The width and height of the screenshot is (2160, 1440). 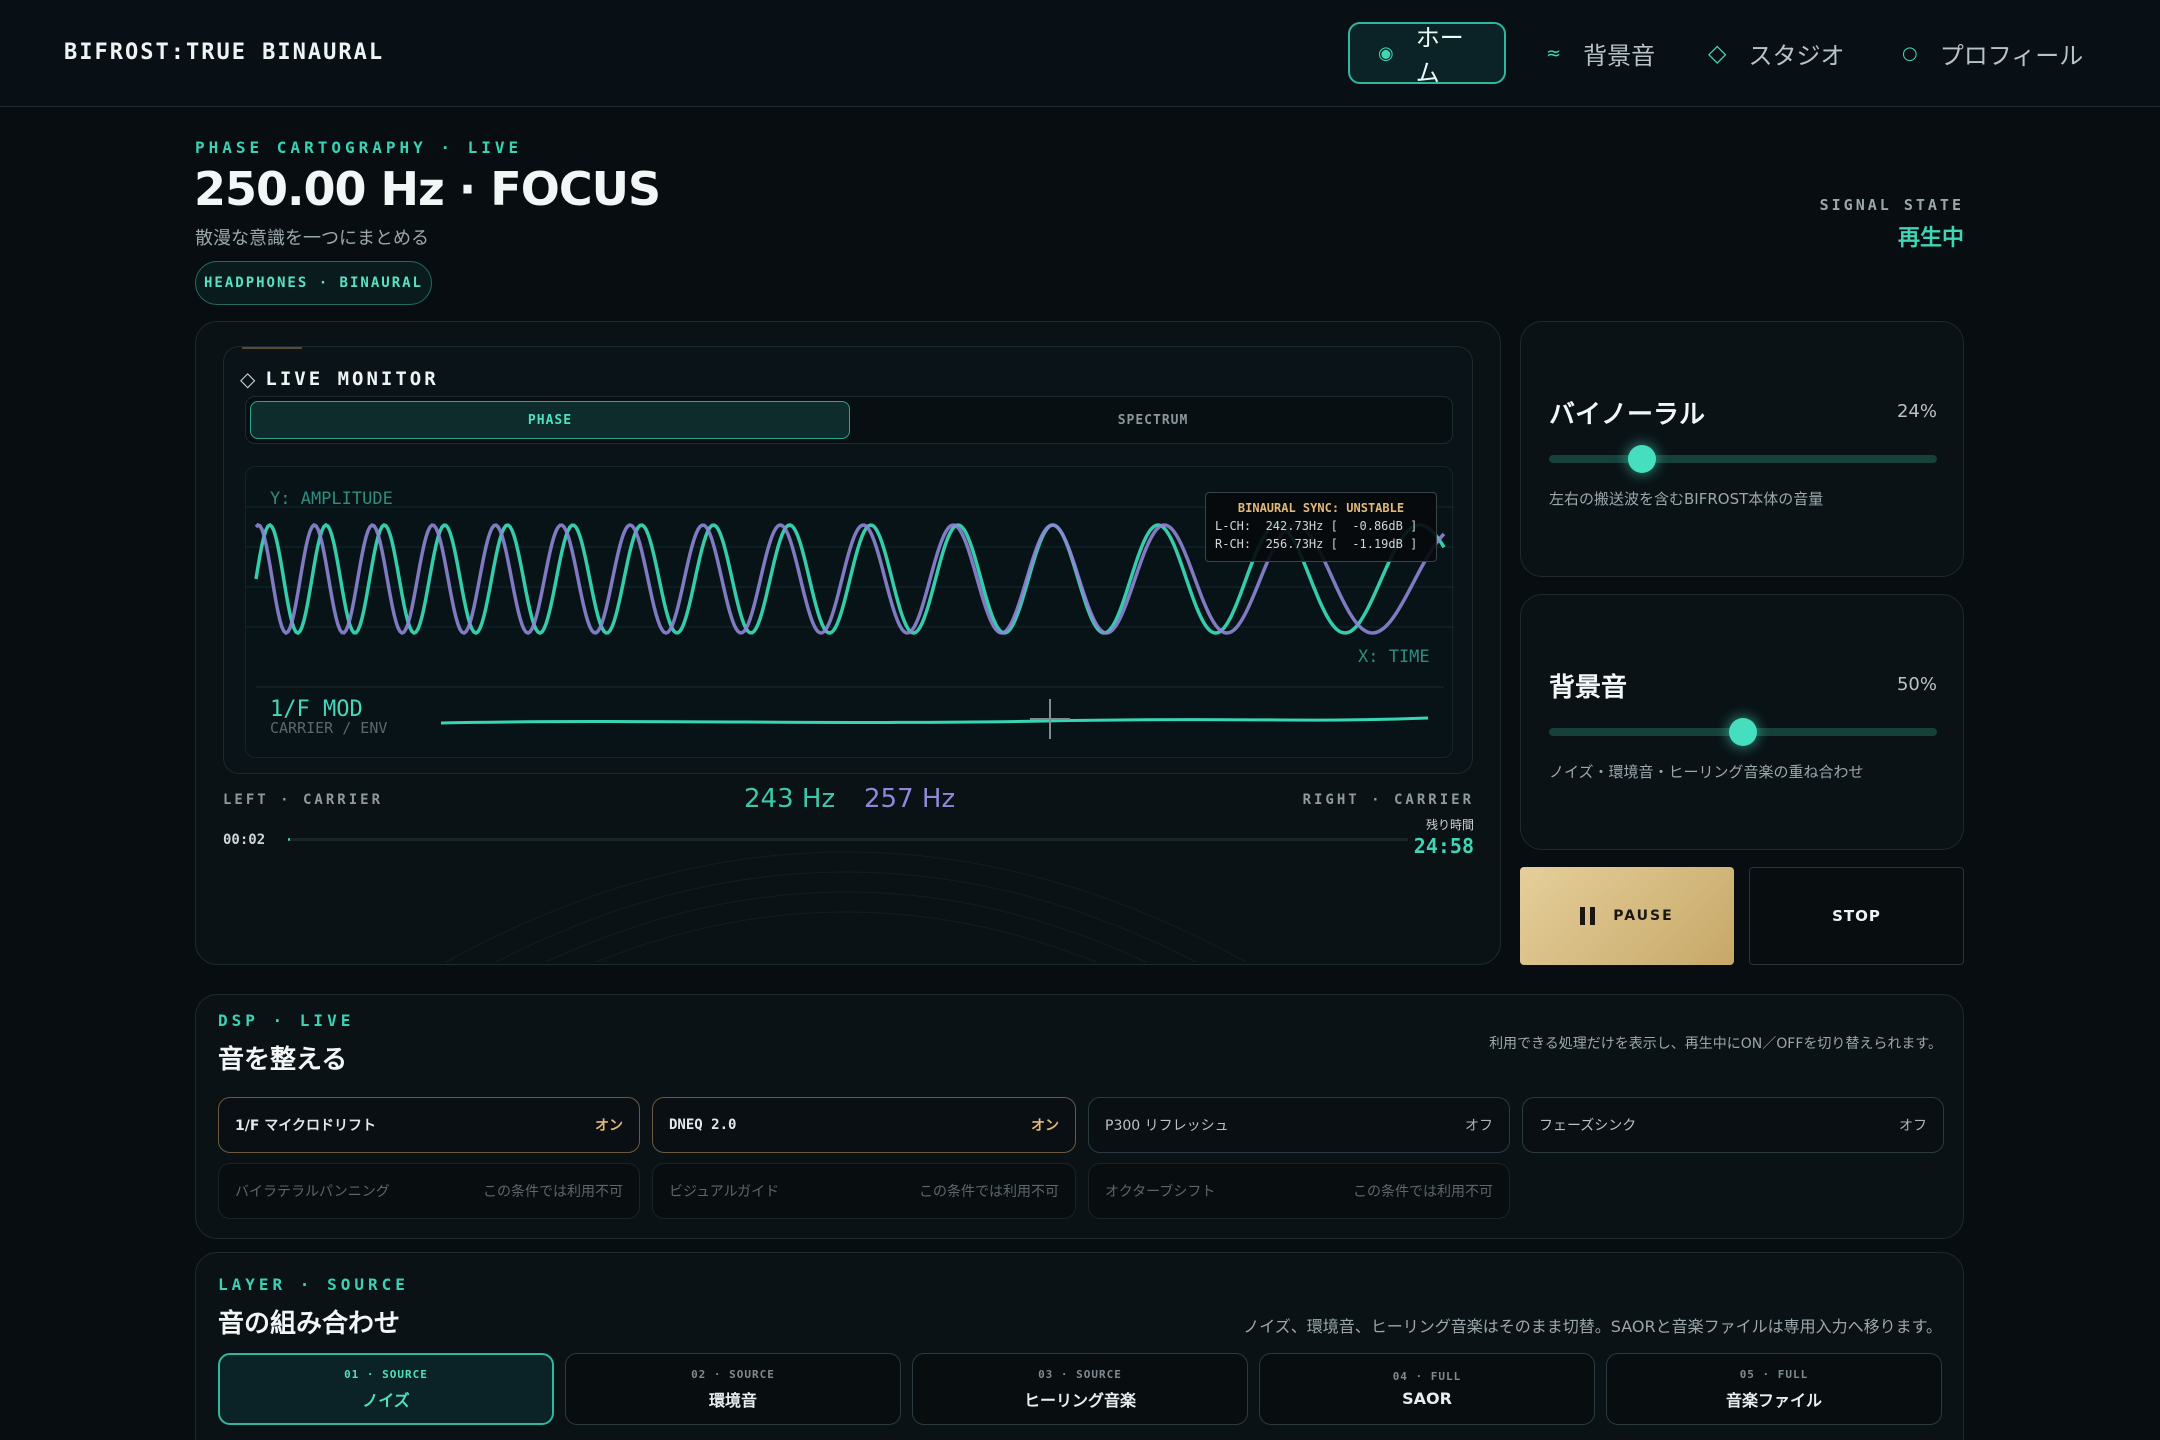 What do you see at coordinates (732, 1400) in the screenshot?
I see `source-label: 環境音` at bounding box center [732, 1400].